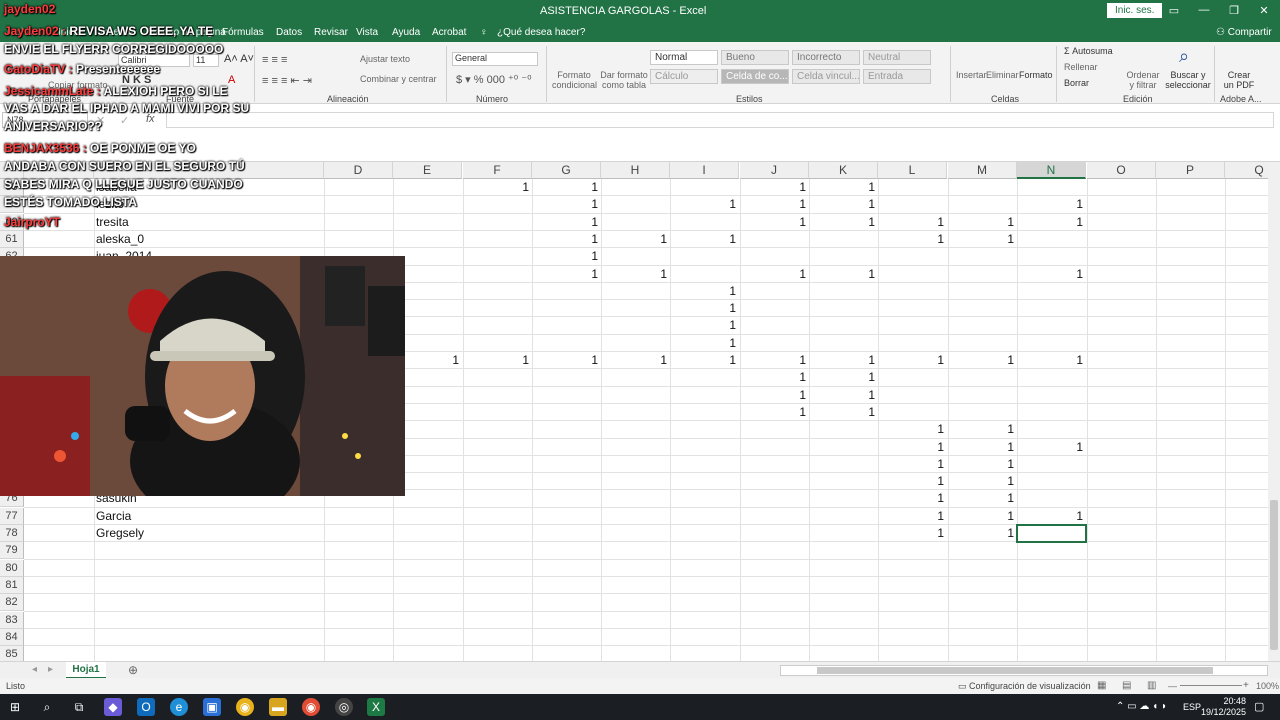  I want to click on menu-review: Revisar, so click(331, 32).